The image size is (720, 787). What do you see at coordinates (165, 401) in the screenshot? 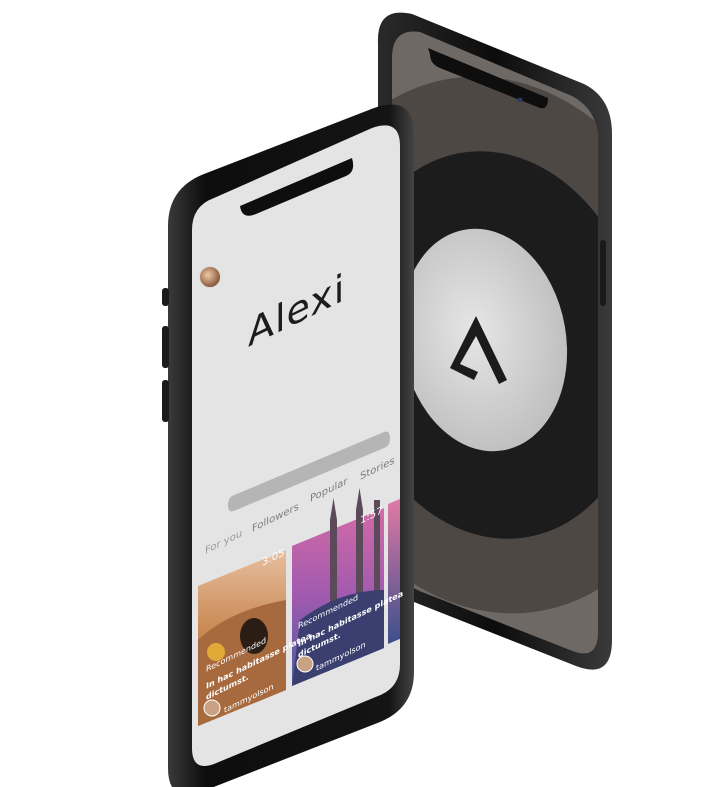
I see `volume-down-button` at bounding box center [165, 401].